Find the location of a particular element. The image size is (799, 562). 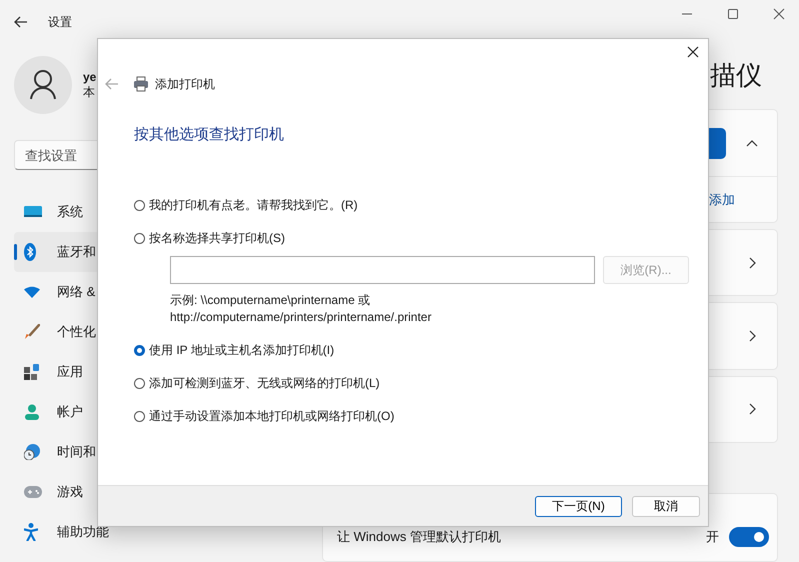

example-text: http://computername/printers/printername/.printer is located at coordinates (301, 317).